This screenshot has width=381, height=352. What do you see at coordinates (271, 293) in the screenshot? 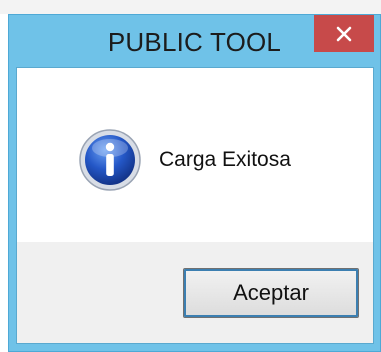
I see `accept-button: Aceptar` at bounding box center [271, 293].